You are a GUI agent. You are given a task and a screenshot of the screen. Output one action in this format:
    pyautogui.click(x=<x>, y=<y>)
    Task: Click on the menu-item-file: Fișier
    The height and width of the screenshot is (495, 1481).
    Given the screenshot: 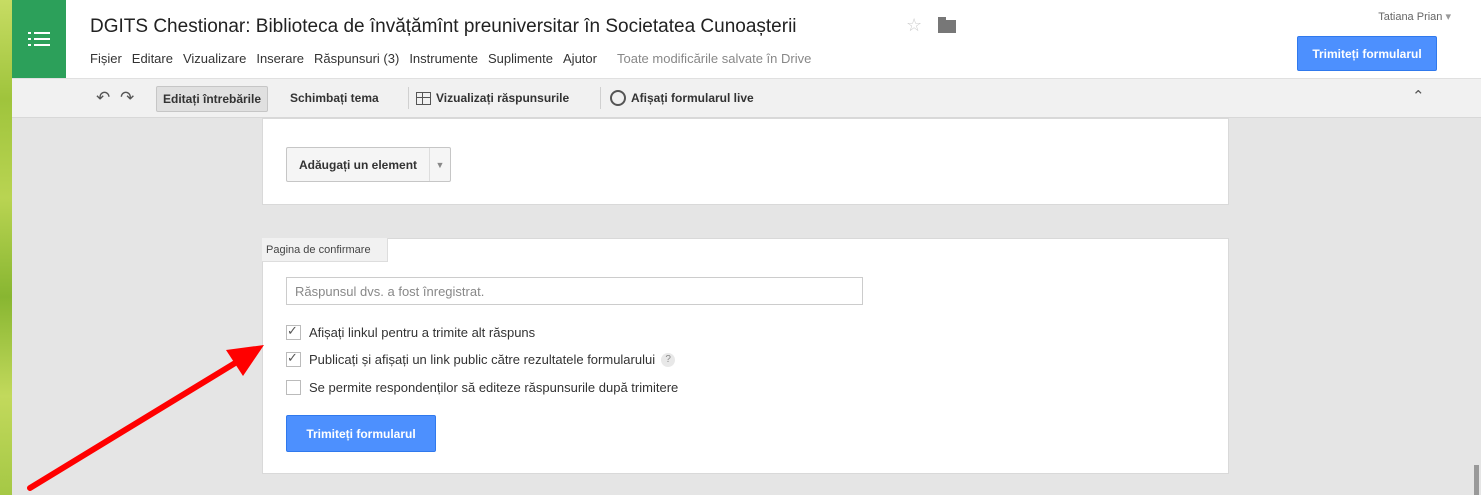 What is the action you would take?
    pyautogui.click(x=106, y=58)
    